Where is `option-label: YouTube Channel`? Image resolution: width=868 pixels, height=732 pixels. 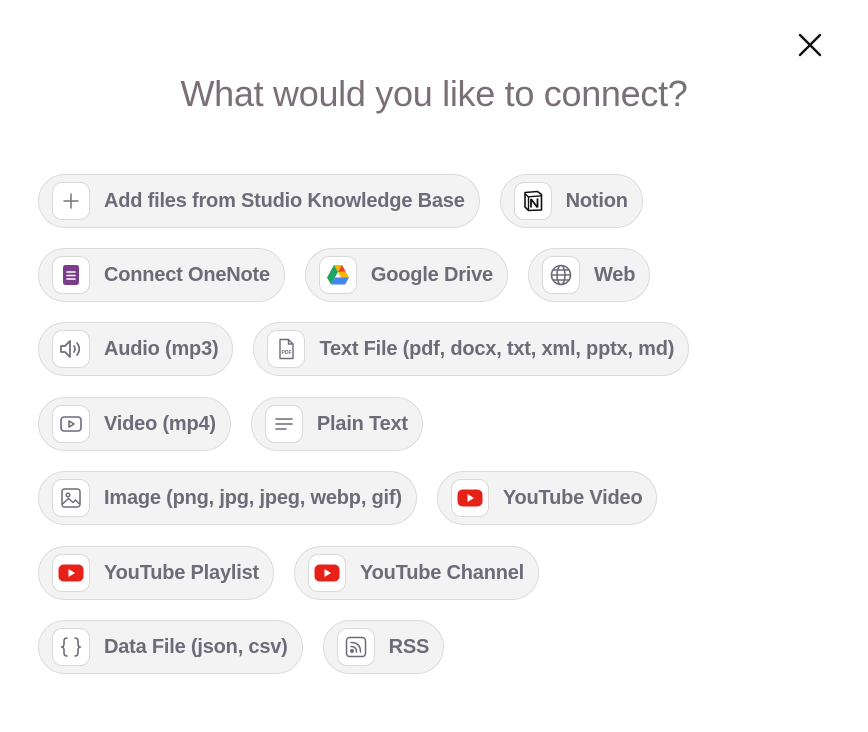
option-label: YouTube Channel is located at coordinates (442, 572).